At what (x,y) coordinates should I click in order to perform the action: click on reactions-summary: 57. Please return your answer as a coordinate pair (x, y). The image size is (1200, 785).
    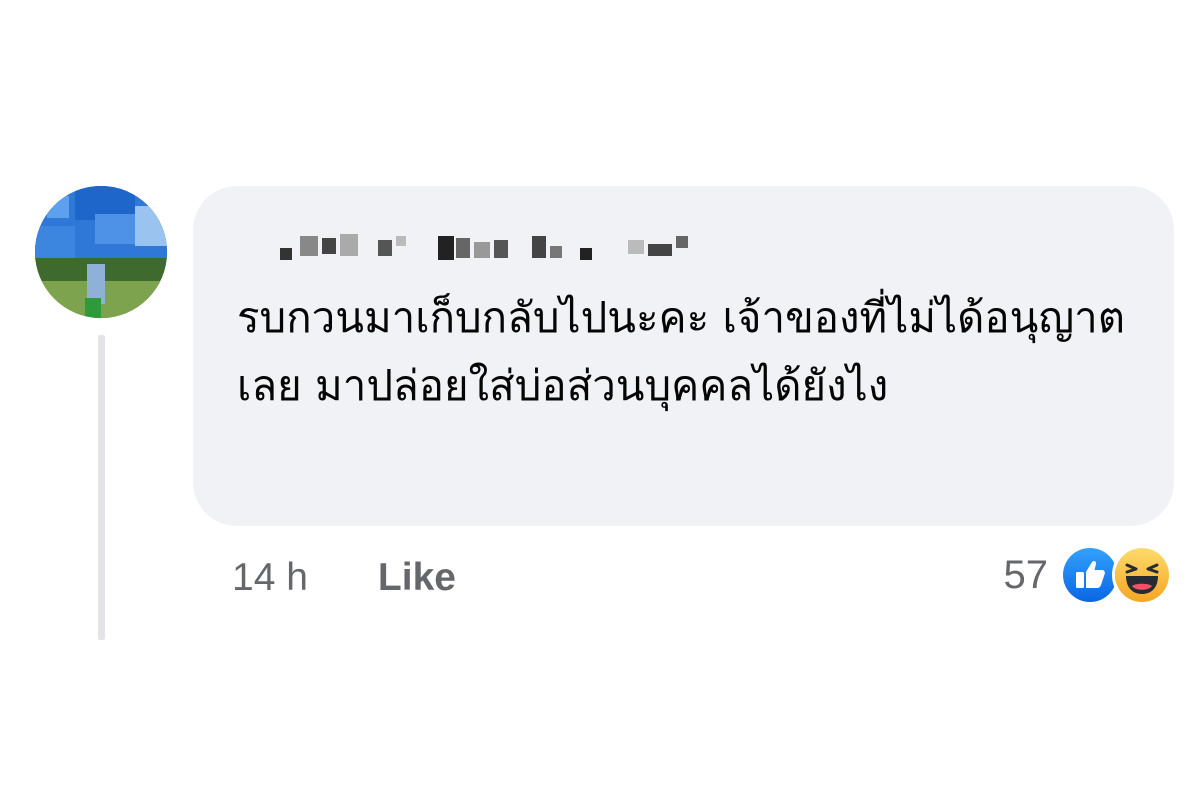
    Looking at the image, I should click on (1087, 575).